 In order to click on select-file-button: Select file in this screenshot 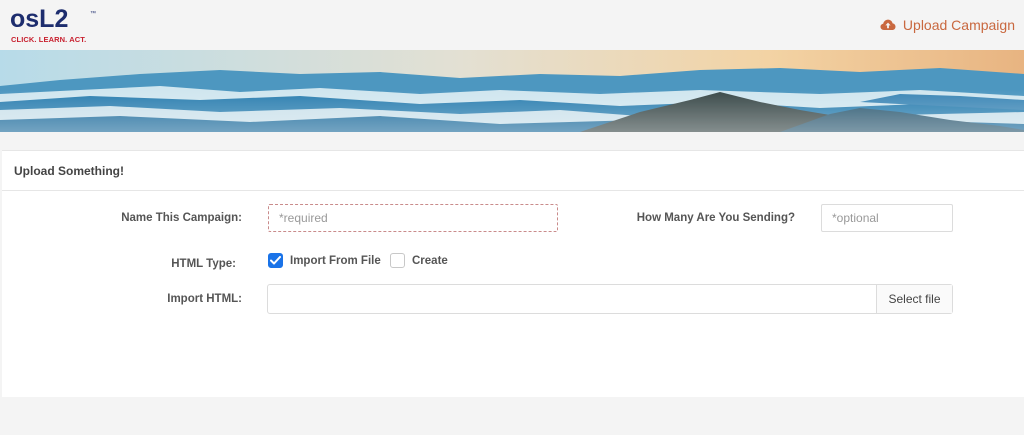, I will do `click(914, 299)`.